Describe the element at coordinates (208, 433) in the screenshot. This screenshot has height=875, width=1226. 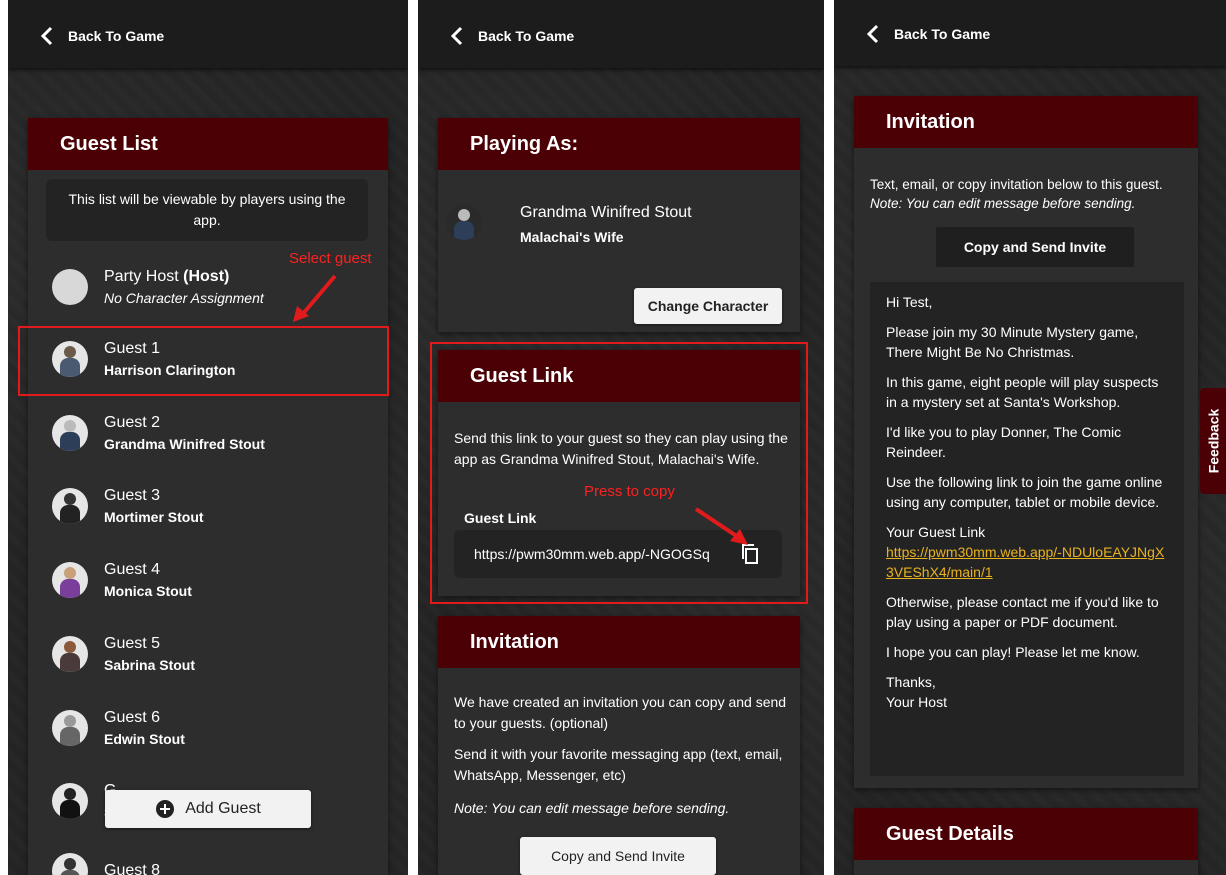
I see `guest-row: Guest 2 Grandma Winifred Stout` at that location.